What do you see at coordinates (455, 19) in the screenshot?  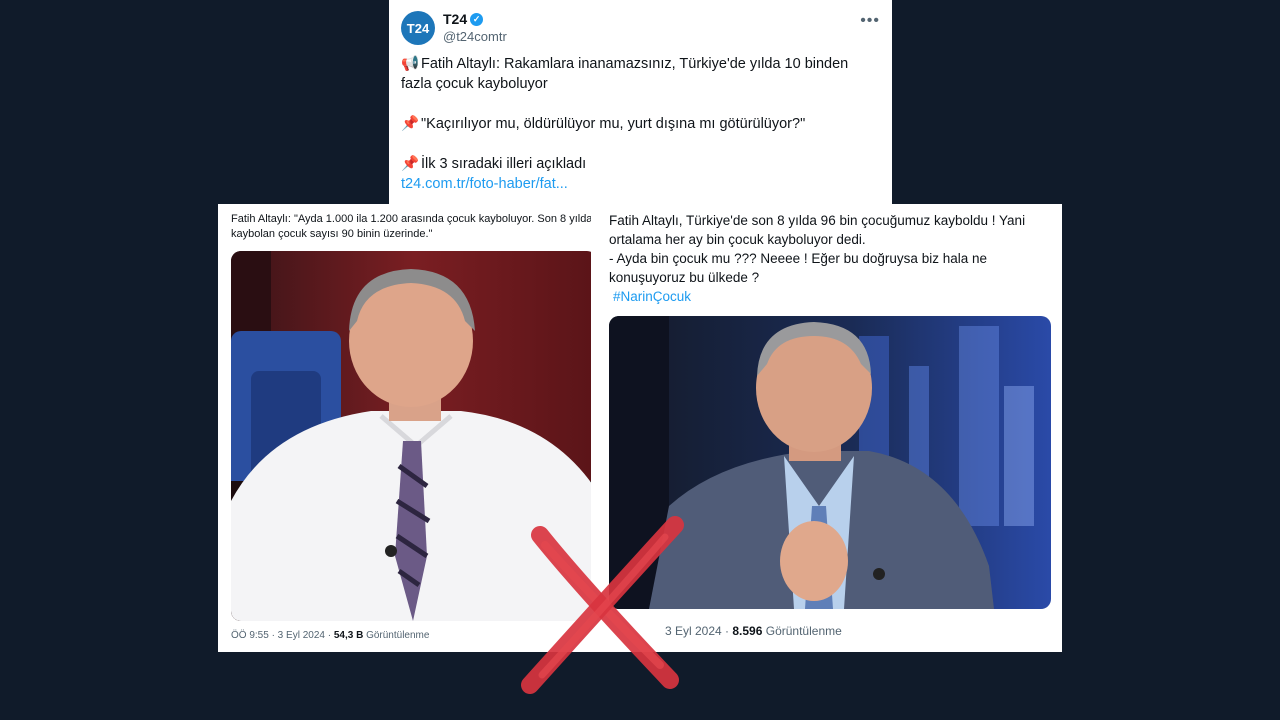 I see `display-name-text: T24` at bounding box center [455, 19].